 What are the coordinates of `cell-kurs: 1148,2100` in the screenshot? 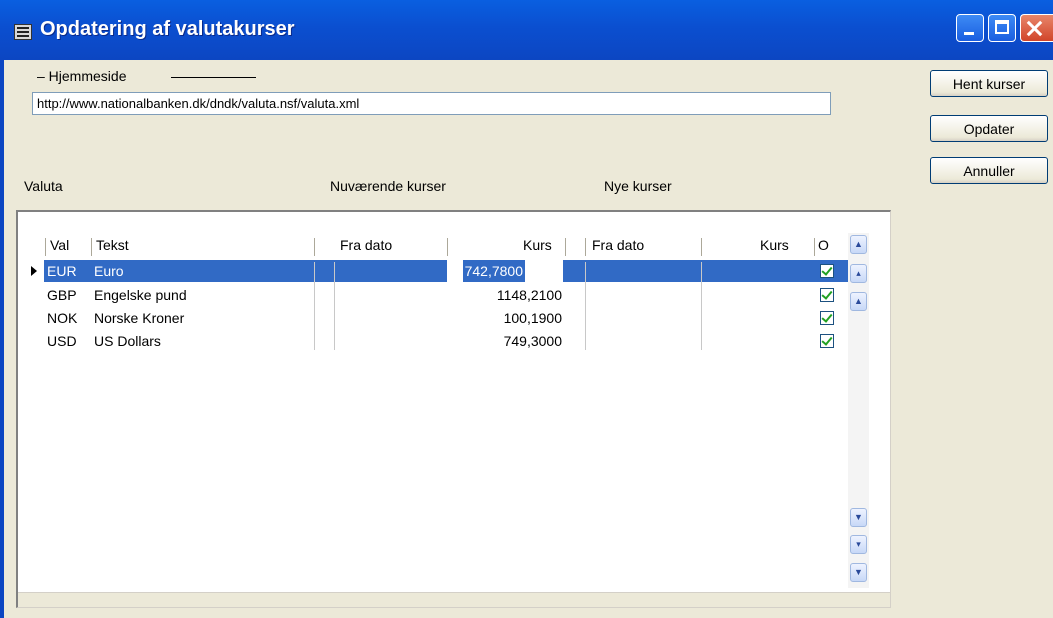 It's located at (494, 295).